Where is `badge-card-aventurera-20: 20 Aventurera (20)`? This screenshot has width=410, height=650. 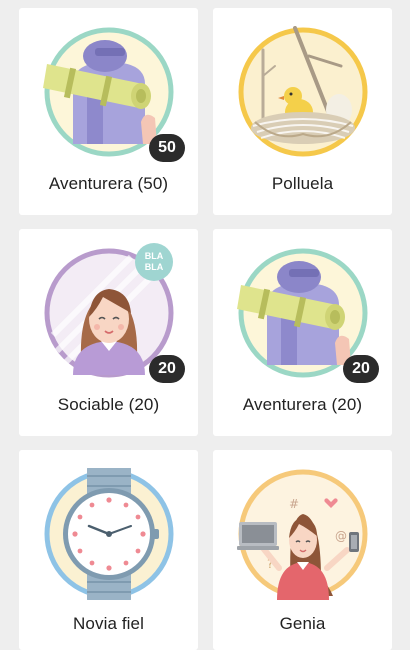 badge-card-aventurera-20: 20 Aventurera (20) is located at coordinates (302, 332).